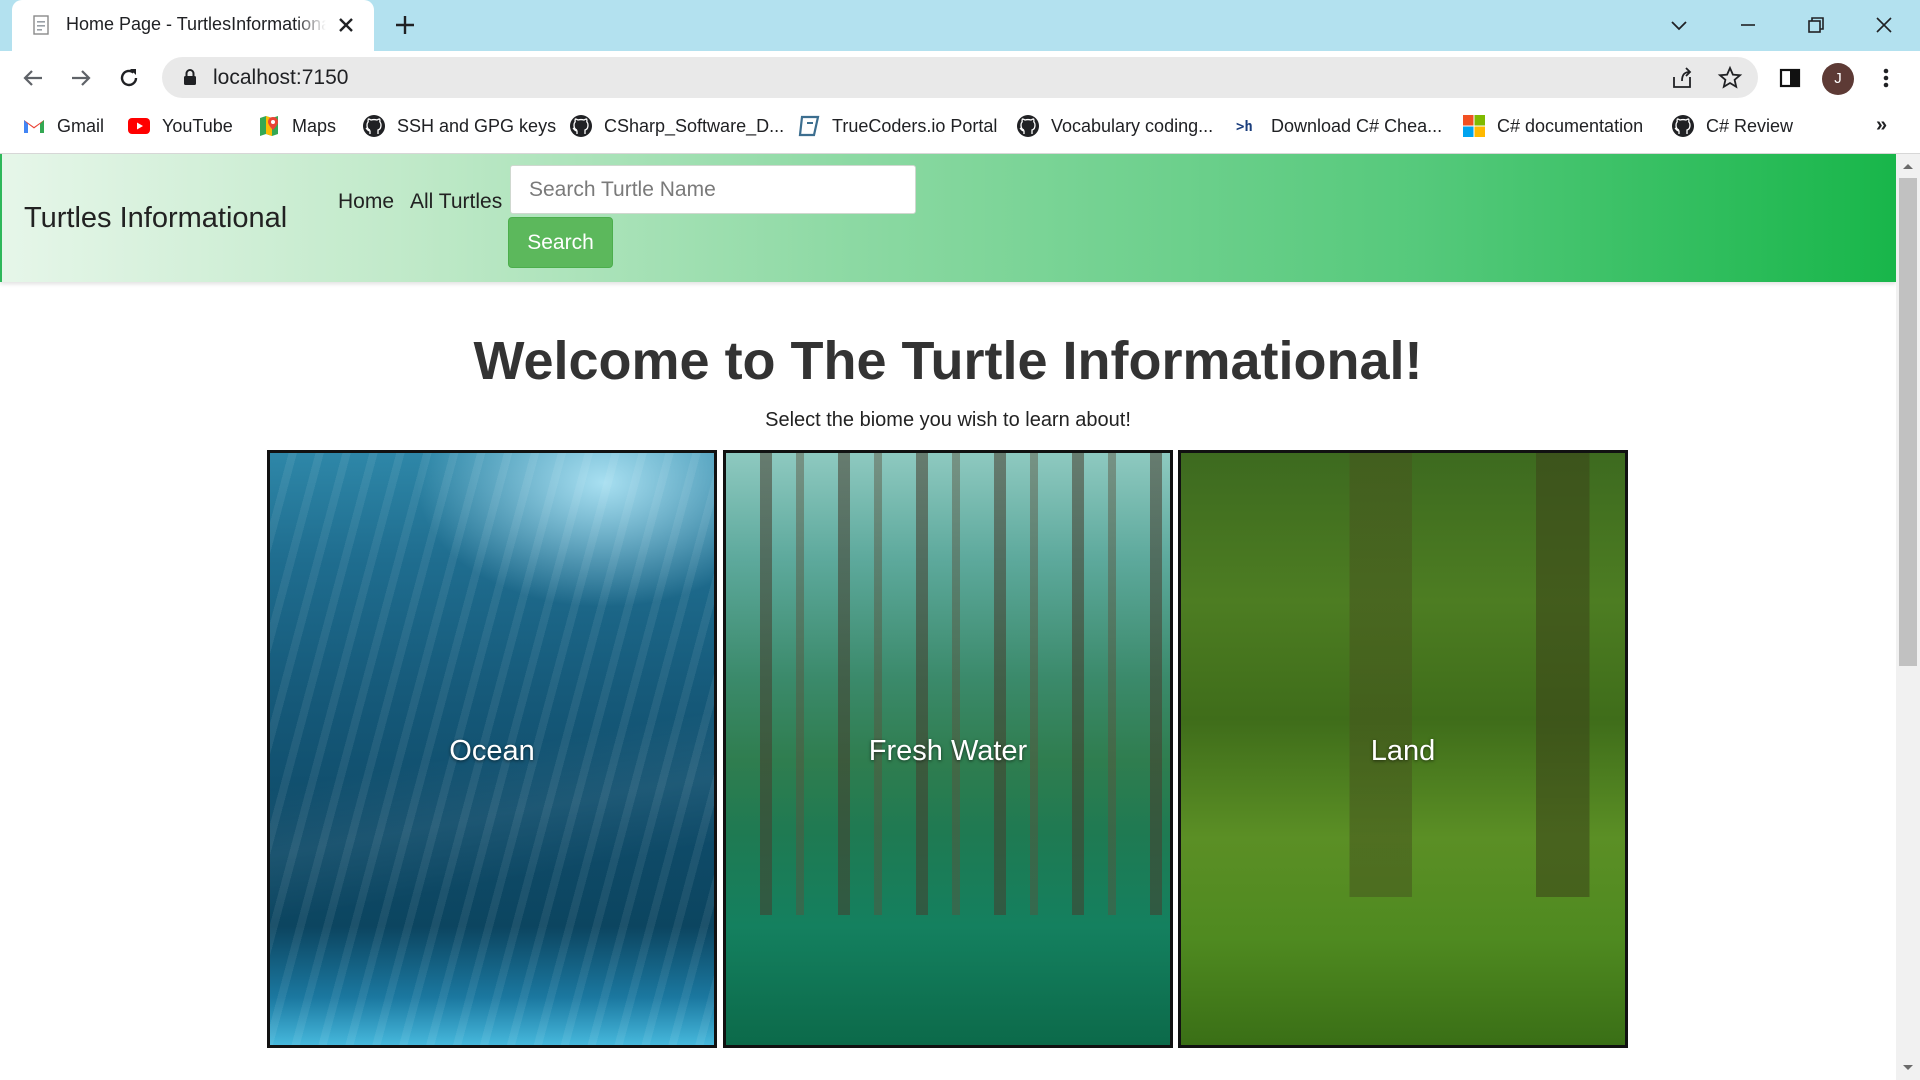 The width and height of the screenshot is (1920, 1080). I want to click on turtle-search-input, so click(713, 189).